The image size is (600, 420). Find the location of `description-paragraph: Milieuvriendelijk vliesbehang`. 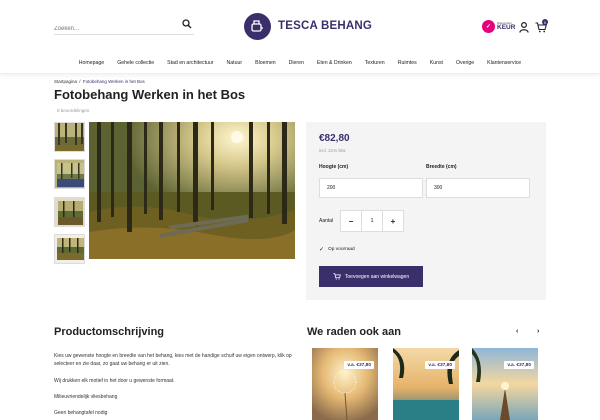

description-paragraph: Milieuvriendelijk vliesbehang is located at coordinates (86, 397).